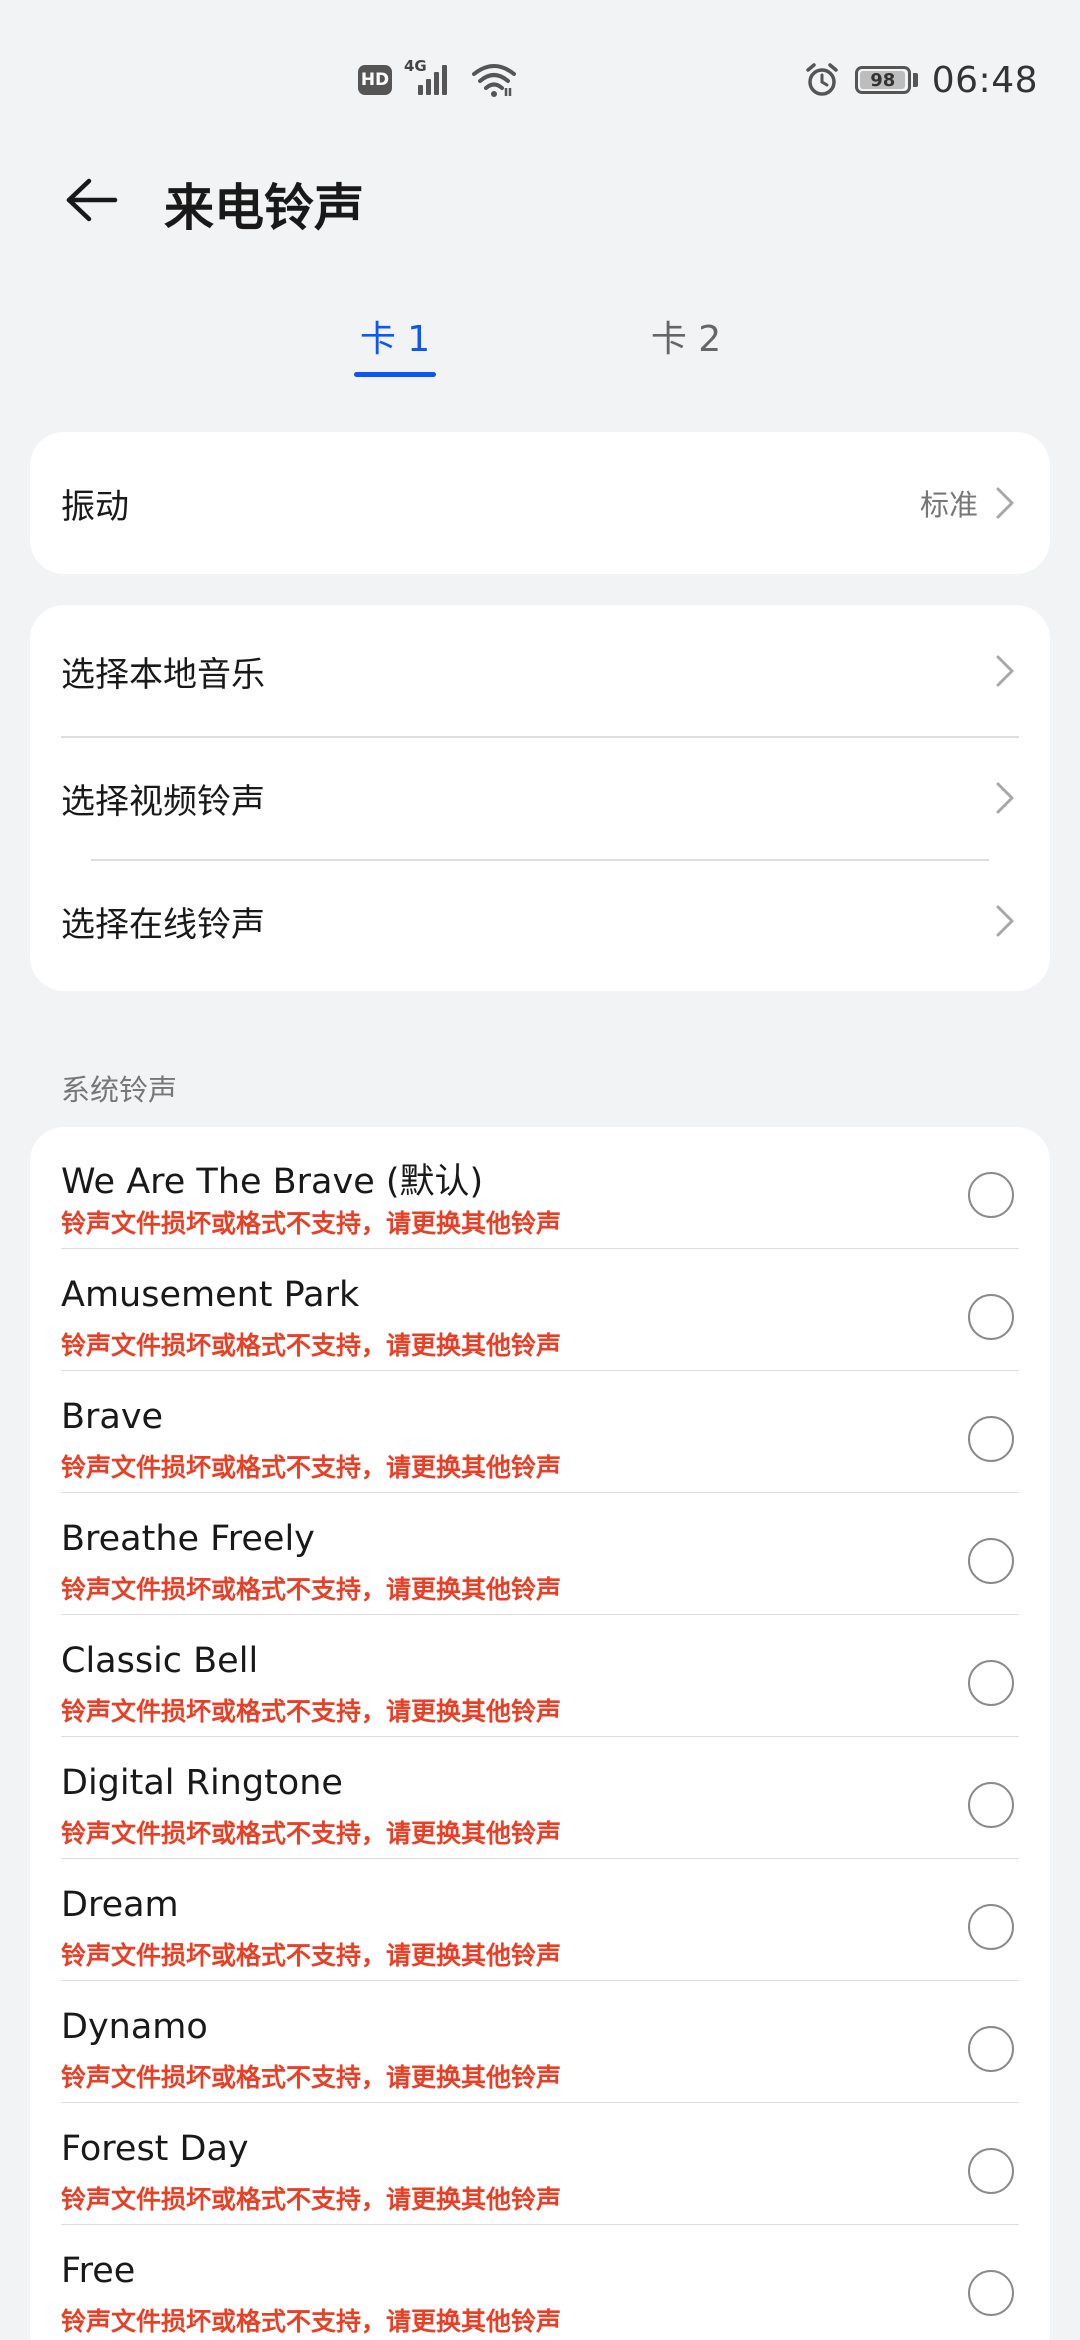 This screenshot has width=1080, height=2340. What do you see at coordinates (188, 1539) in the screenshot?
I see `ringtone-name: Breathe Freely` at bounding box center [188, 1539].